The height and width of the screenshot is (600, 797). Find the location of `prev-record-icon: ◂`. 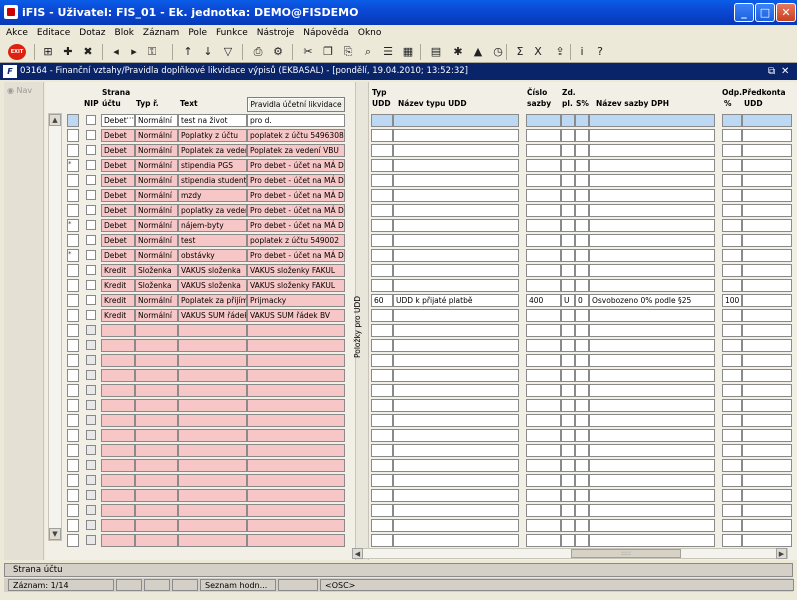

prev-record-icon: ◂ is located at coordinates (116, 52).